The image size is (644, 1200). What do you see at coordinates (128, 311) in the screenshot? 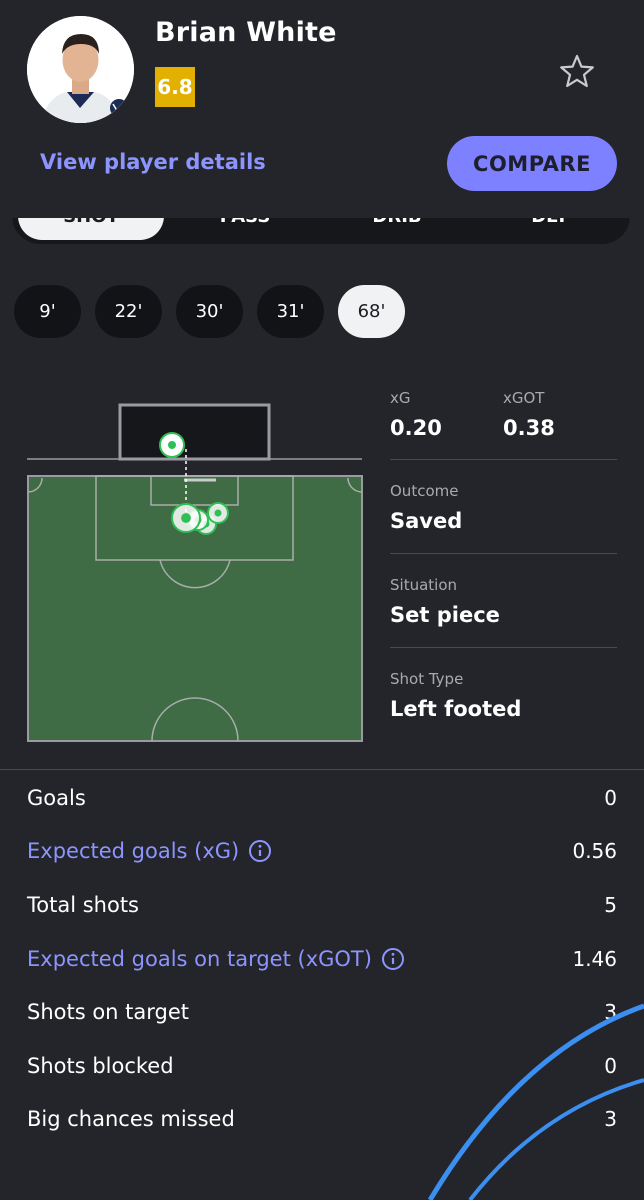
I see `minute-chip: 22'` at bounding box center [128, 311].